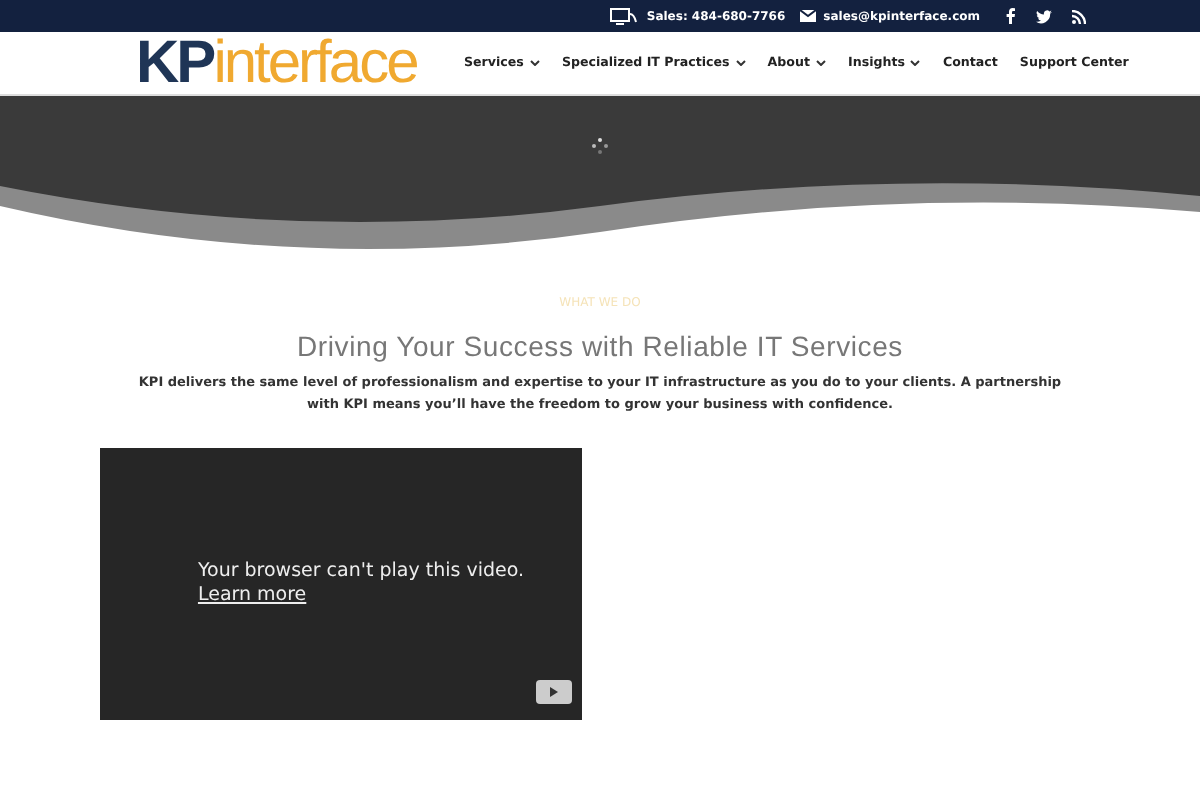  I want to click on twitter-icon, so click(1044, 16).